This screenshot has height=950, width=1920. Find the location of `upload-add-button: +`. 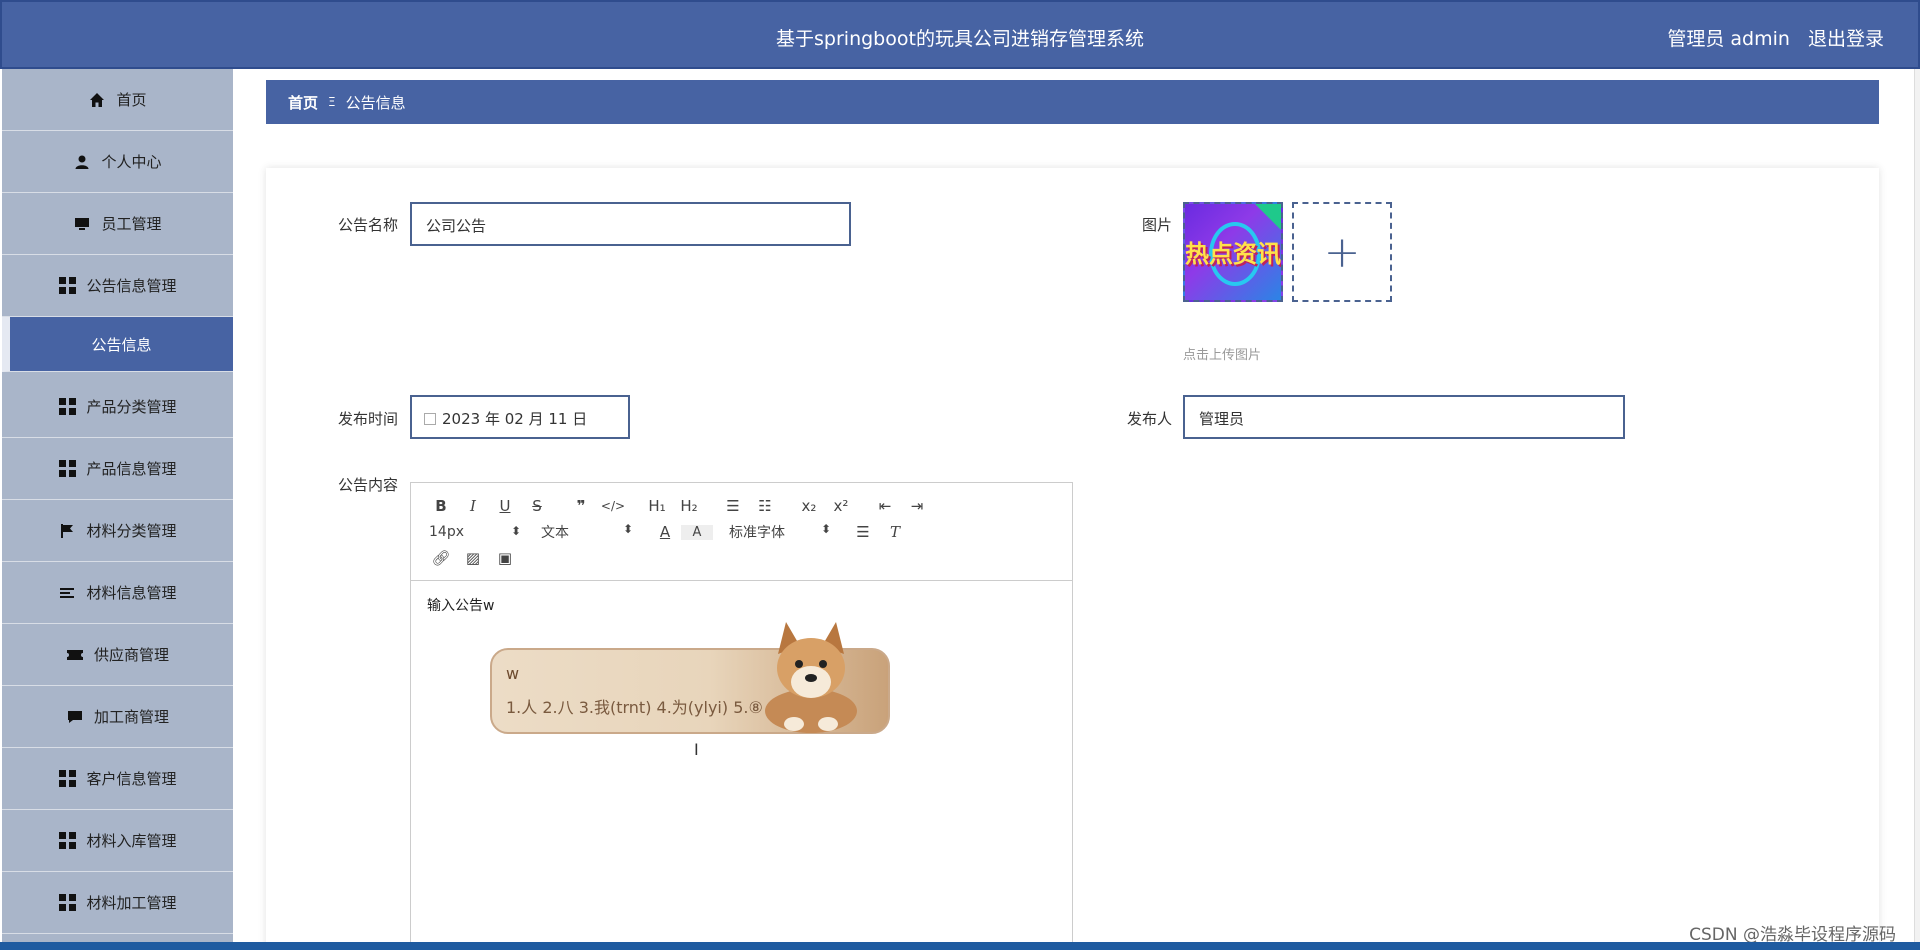

upload-add-button: + is located at coordinates (1342, 252).